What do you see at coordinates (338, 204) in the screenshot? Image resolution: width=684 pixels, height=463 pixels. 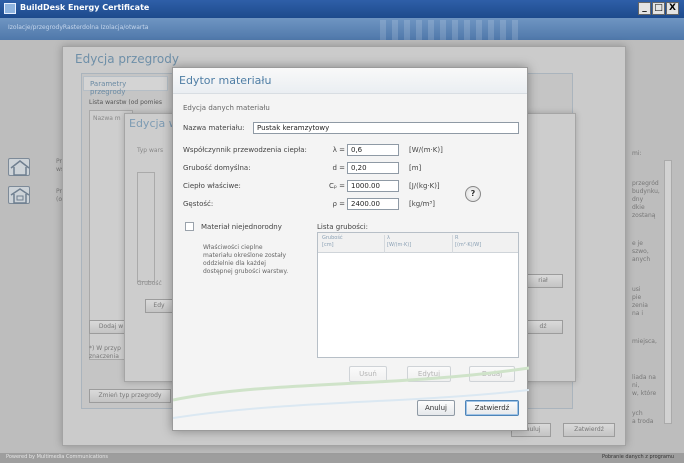 I see `rho-symbol: ρ =` at bounding box center [338, 204].